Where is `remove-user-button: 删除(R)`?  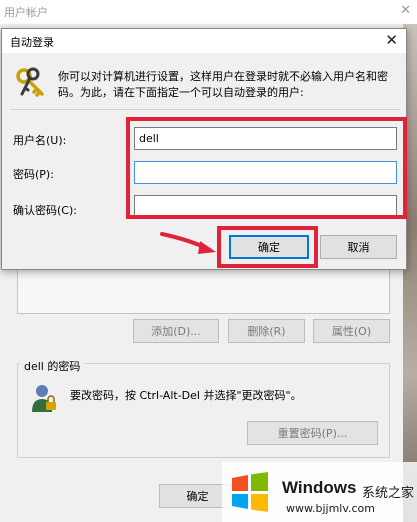 remove-user-button: 删除(R) is located at coordinates (266, 331).